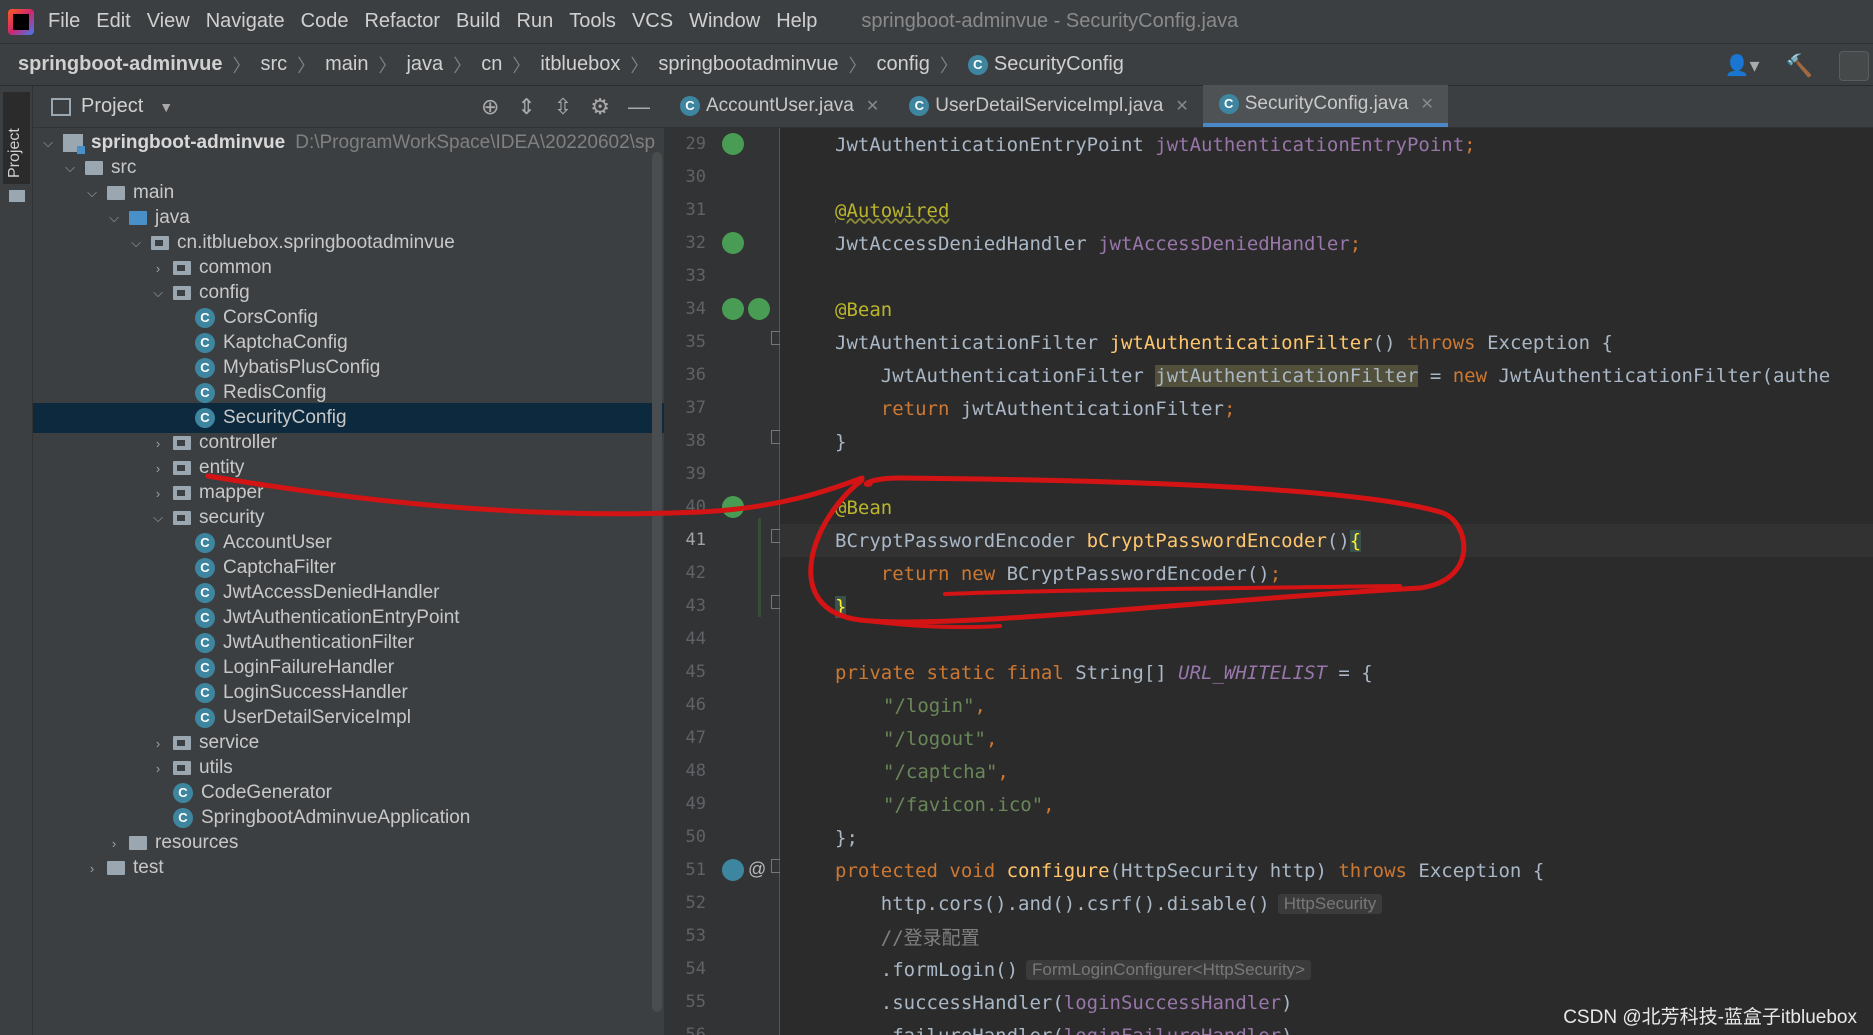 The image size is (1873, 1035). I want to click on project-panel-title: Project, so click(112, 106).